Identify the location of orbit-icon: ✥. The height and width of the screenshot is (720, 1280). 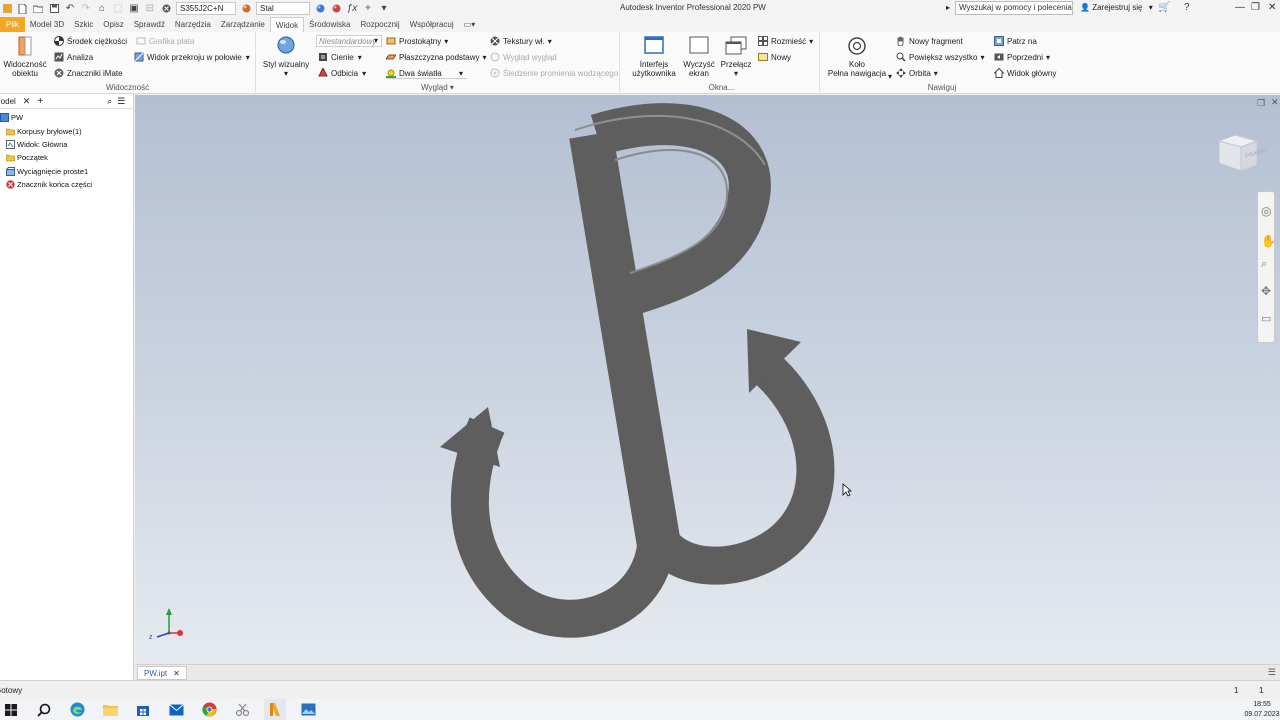
(1266, 291).